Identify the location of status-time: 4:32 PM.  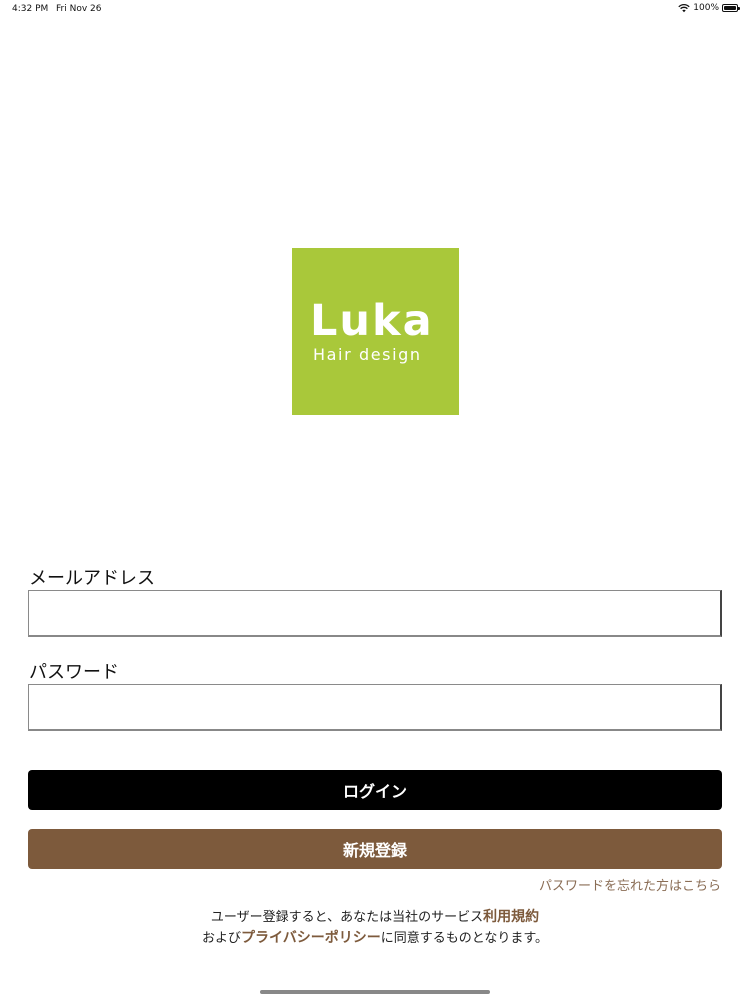
(30, 9).